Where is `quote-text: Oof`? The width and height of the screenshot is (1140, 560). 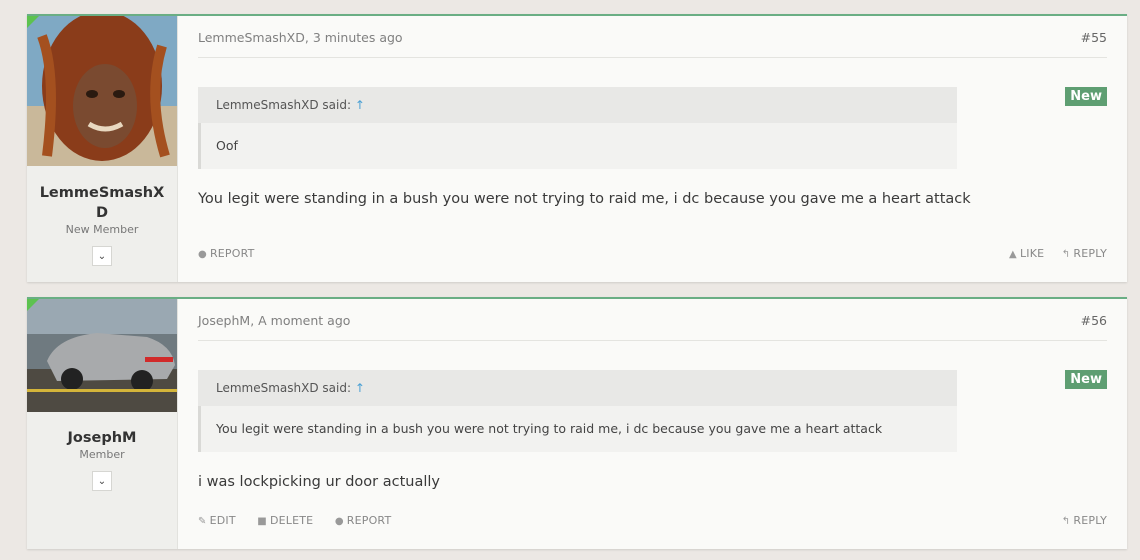 quote-text: Oof is located at coordinates (577, 146).